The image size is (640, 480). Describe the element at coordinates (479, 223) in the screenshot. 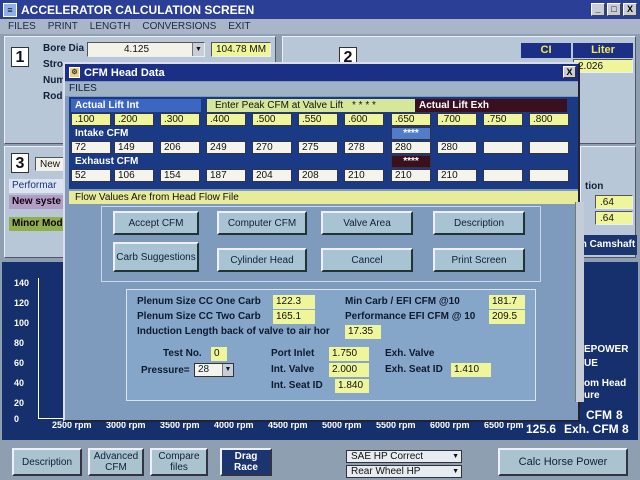

I see `description-dialog-button: Description` at that location.